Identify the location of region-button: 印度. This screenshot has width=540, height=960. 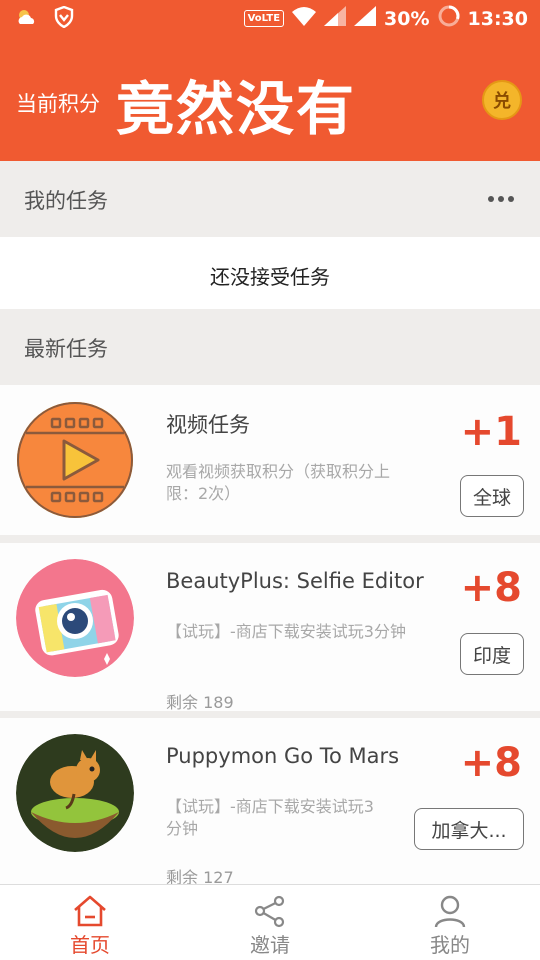
(491, 654).